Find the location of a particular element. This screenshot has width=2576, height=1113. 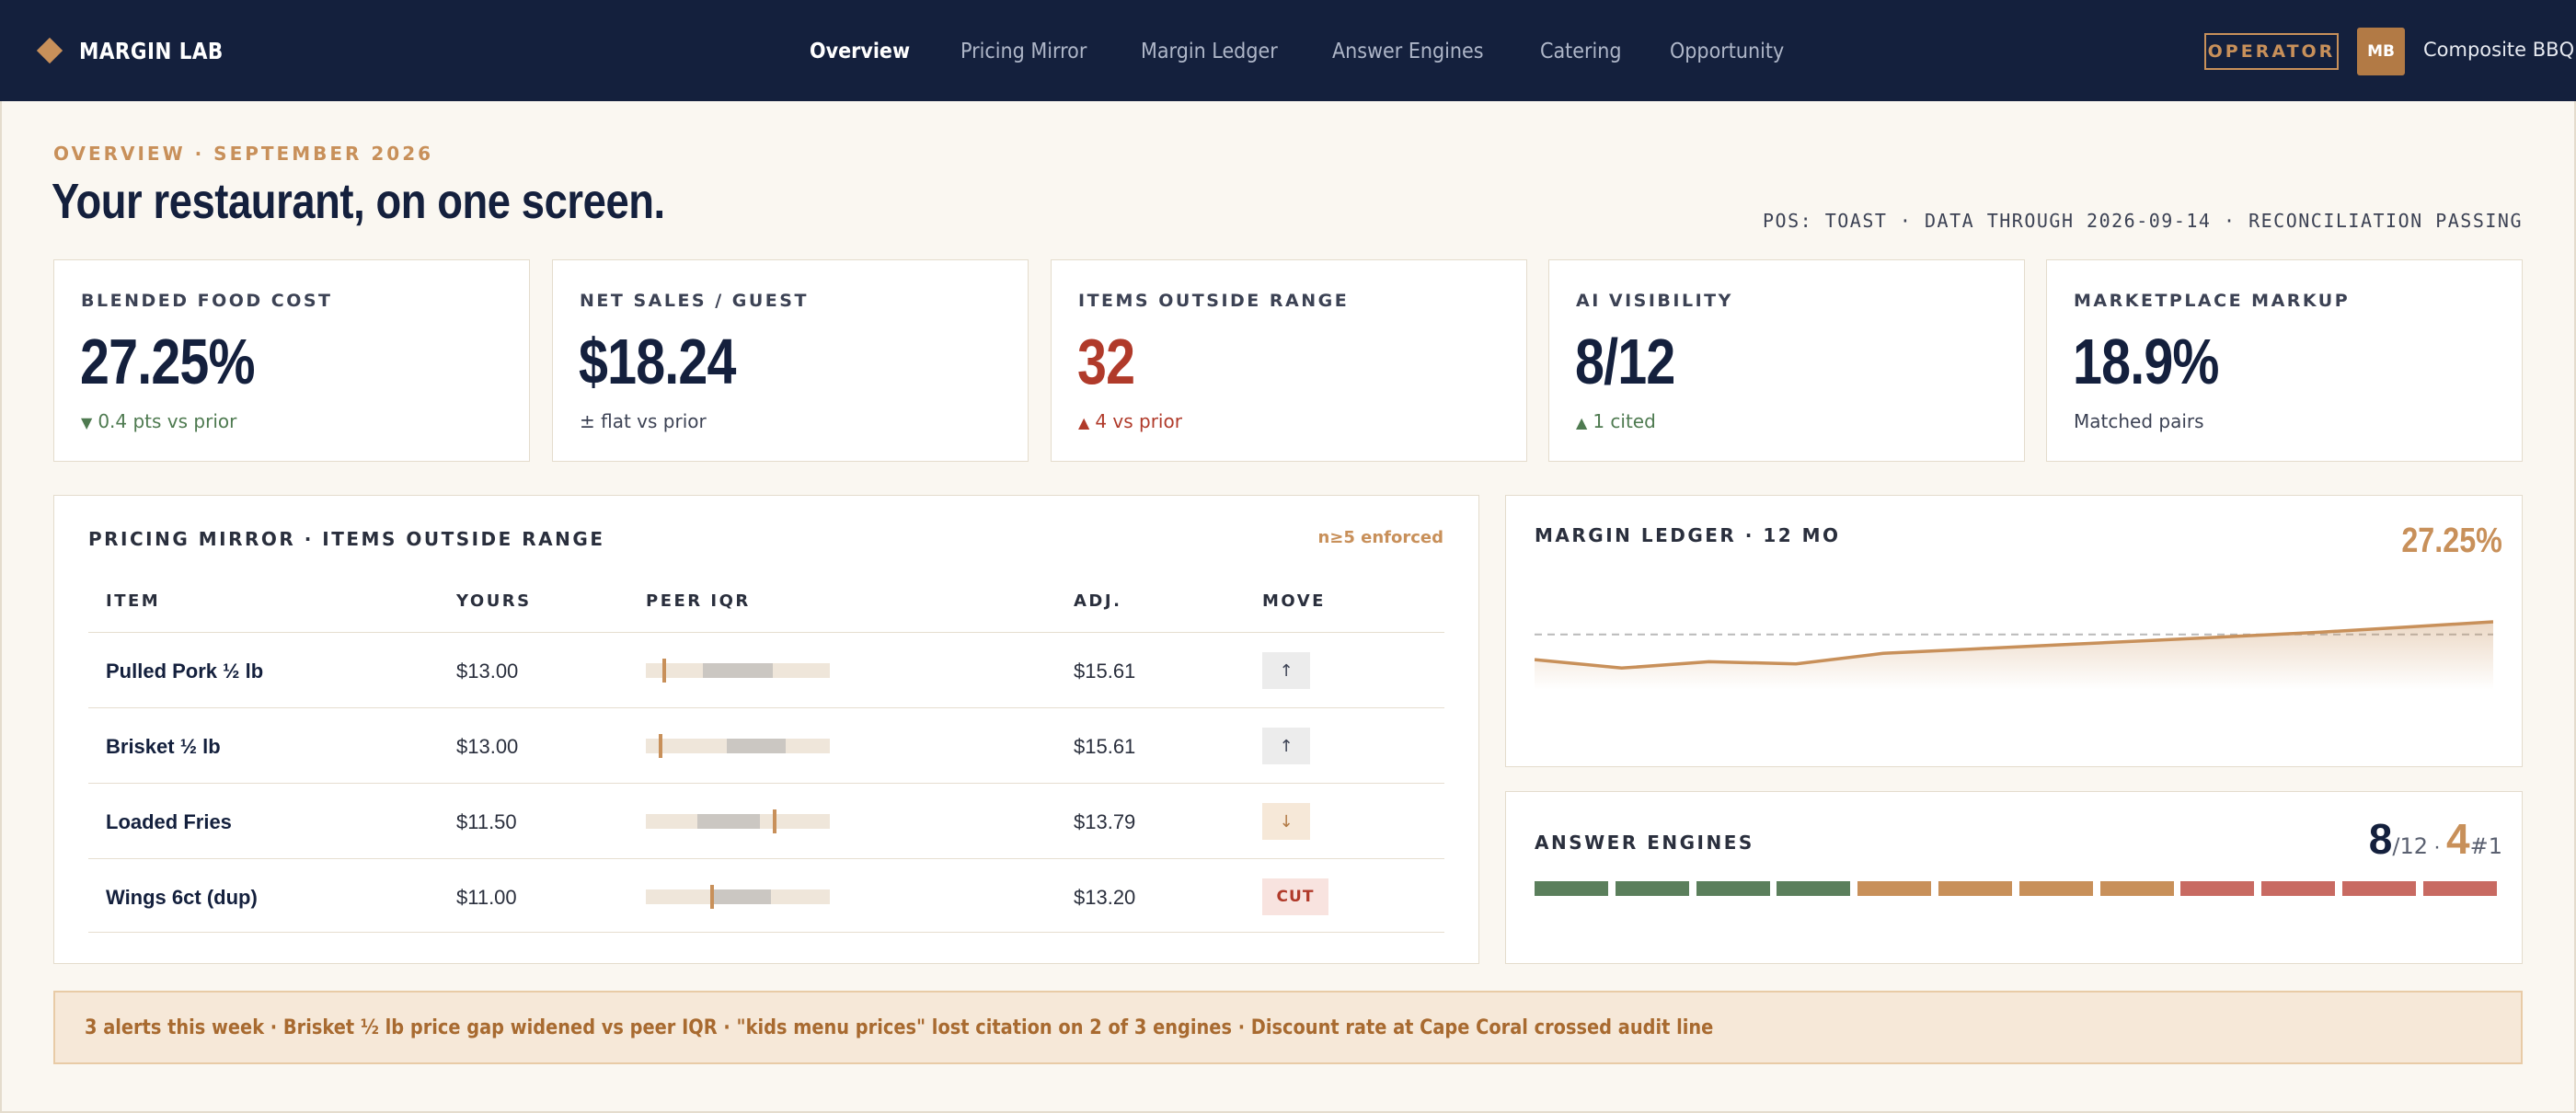

kpi-delta: ▲ 1 cited is located at coordinates (1616, 421).